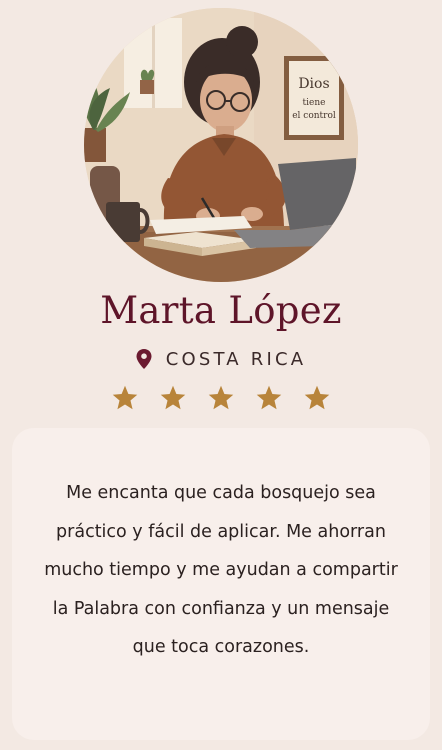  What do you see at coordinates (221, 493) in the screenshot?
I see `quote-line: Me encanta que cada bosquejo sea` at bounding box center [221, 493].